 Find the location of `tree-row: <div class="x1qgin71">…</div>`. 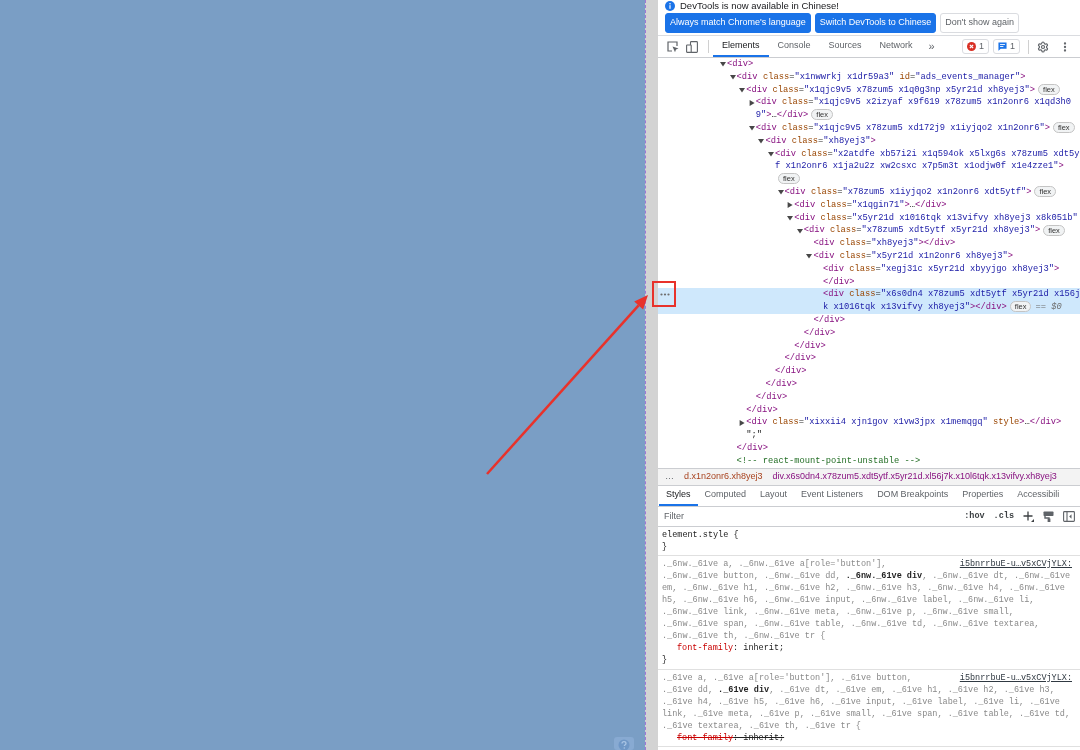

tree-row: <div class="x1qgin71">…</div> is located at coordinates (869, 205).